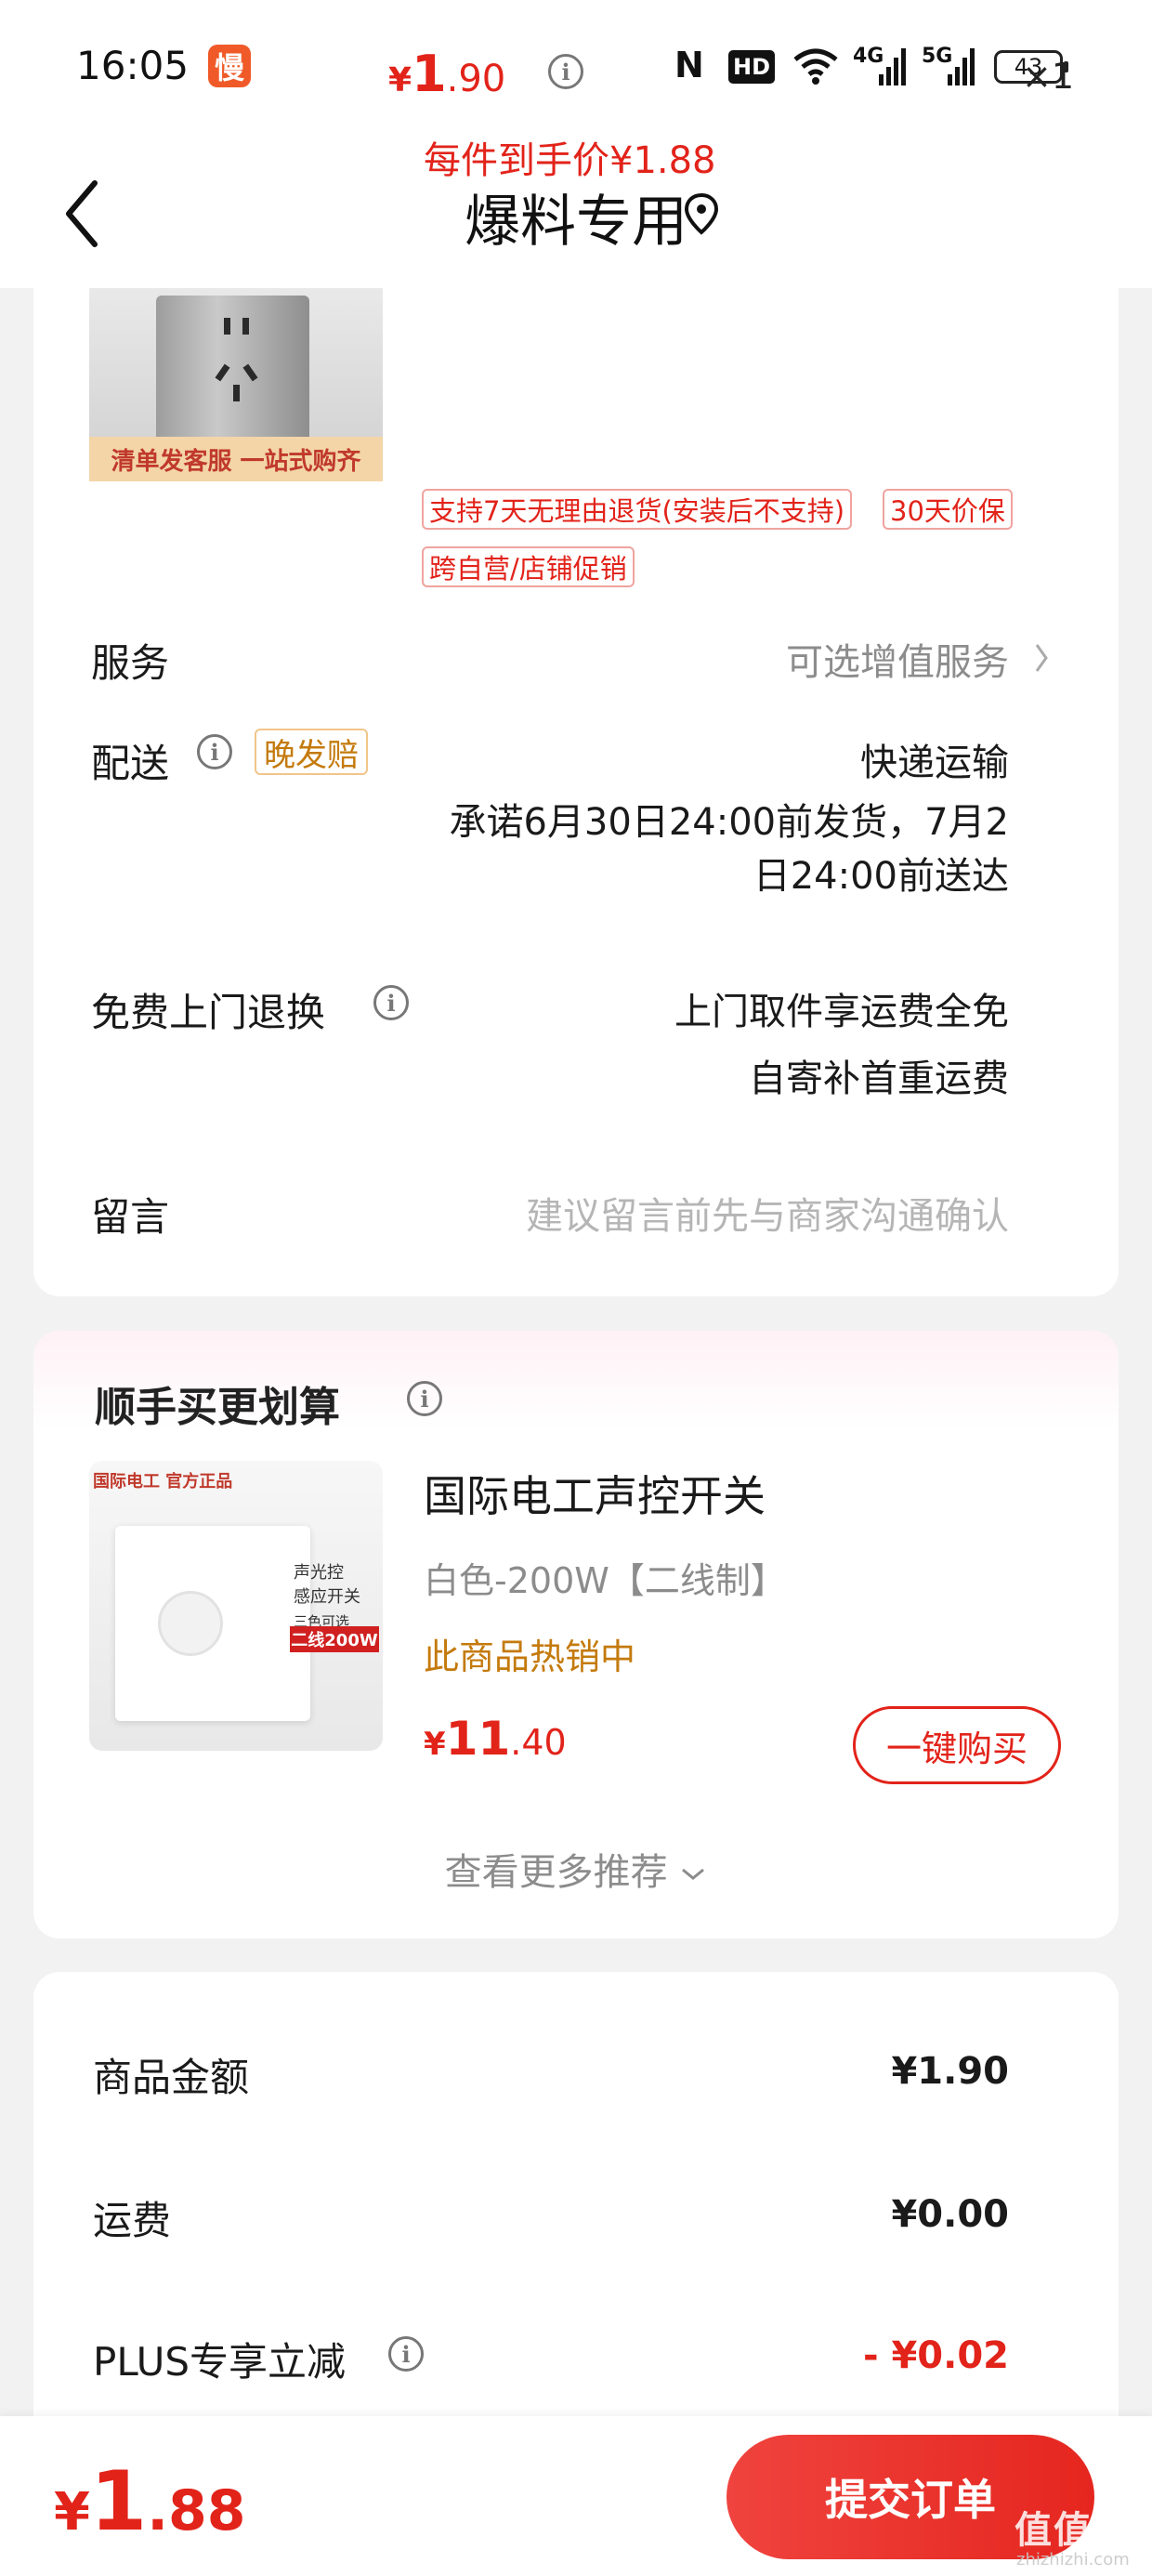 This screenshot has height=2576, width=1152. Describe the element at coordinates (528, 566) in the screenshot. I see `promo-tag: 跨自营/店铺促销` at that location.